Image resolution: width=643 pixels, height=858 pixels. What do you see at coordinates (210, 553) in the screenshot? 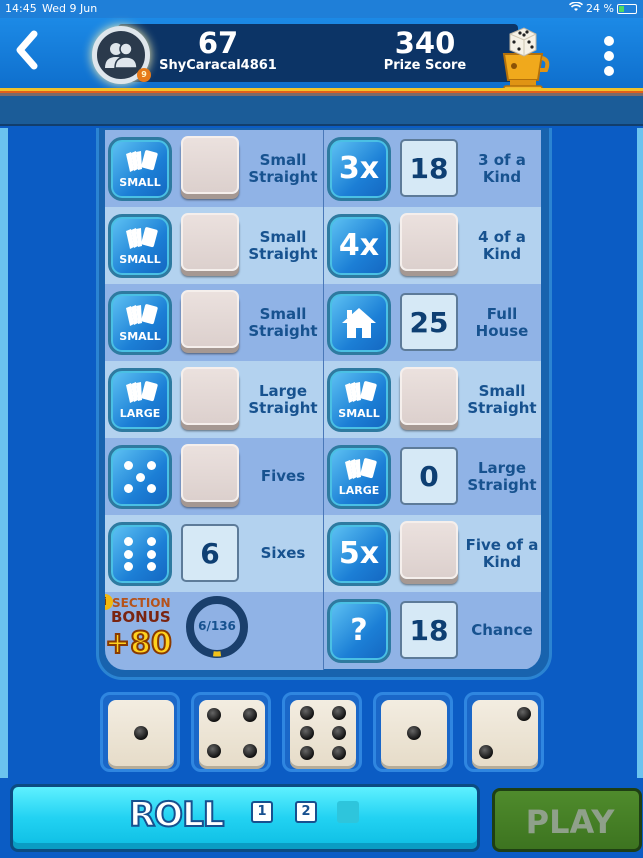
I see `score-box: 6` at bounding box center [210, 553].